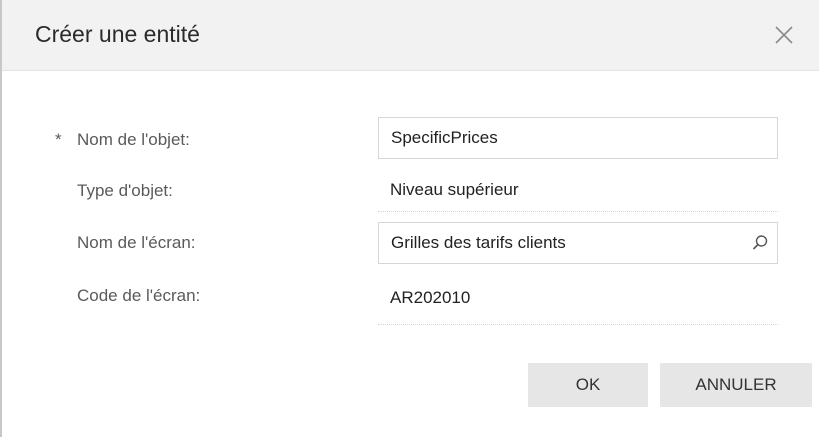  Describe the element at coordinates (578, 191) in the screenshot. I see `object-type-field: Niveau supérieur` at that location.